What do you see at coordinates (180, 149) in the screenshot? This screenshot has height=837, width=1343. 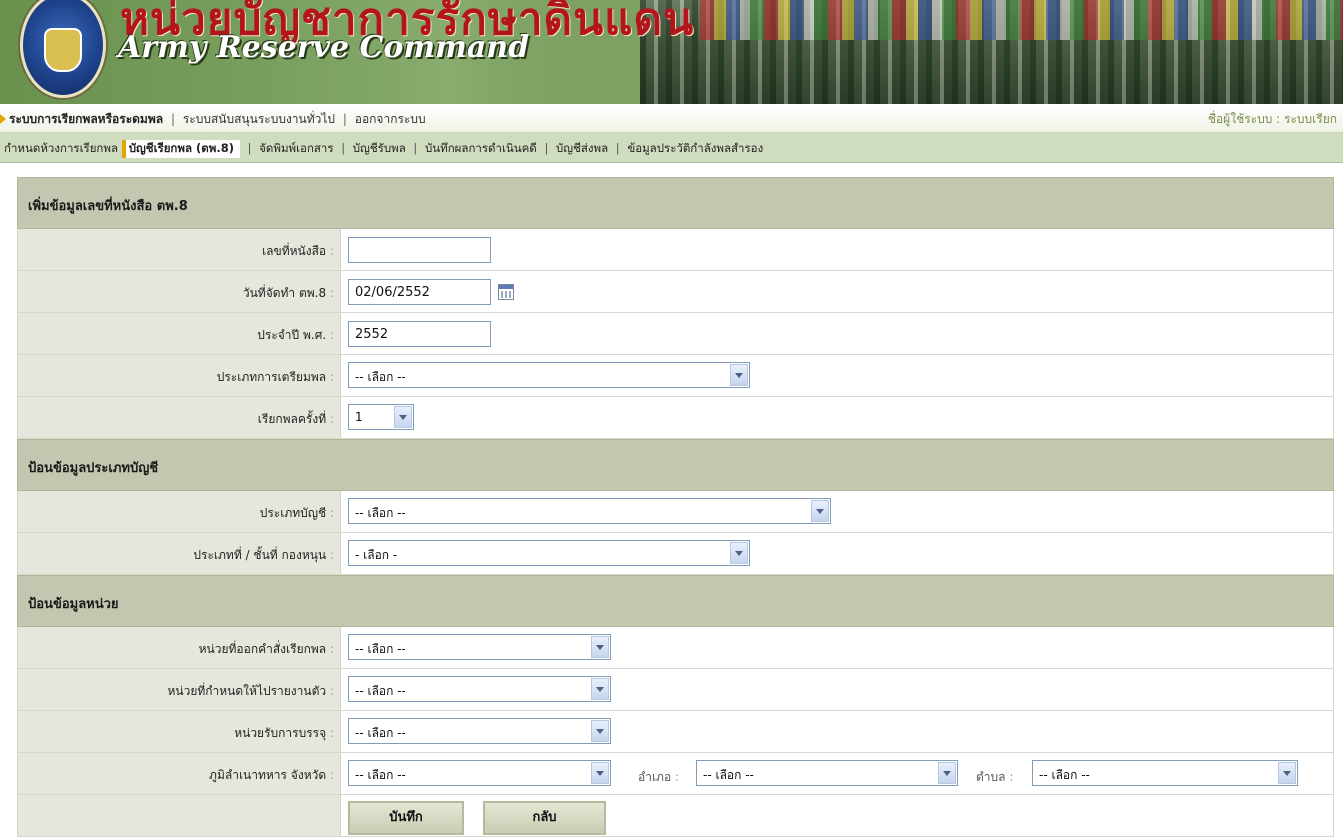 I see `subnav-call-list-active: บัญชีเรียกพล (ตพ.8)` at bounding box center [180, 149].